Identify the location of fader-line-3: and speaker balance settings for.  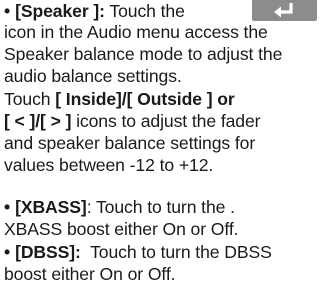
(130, 143).